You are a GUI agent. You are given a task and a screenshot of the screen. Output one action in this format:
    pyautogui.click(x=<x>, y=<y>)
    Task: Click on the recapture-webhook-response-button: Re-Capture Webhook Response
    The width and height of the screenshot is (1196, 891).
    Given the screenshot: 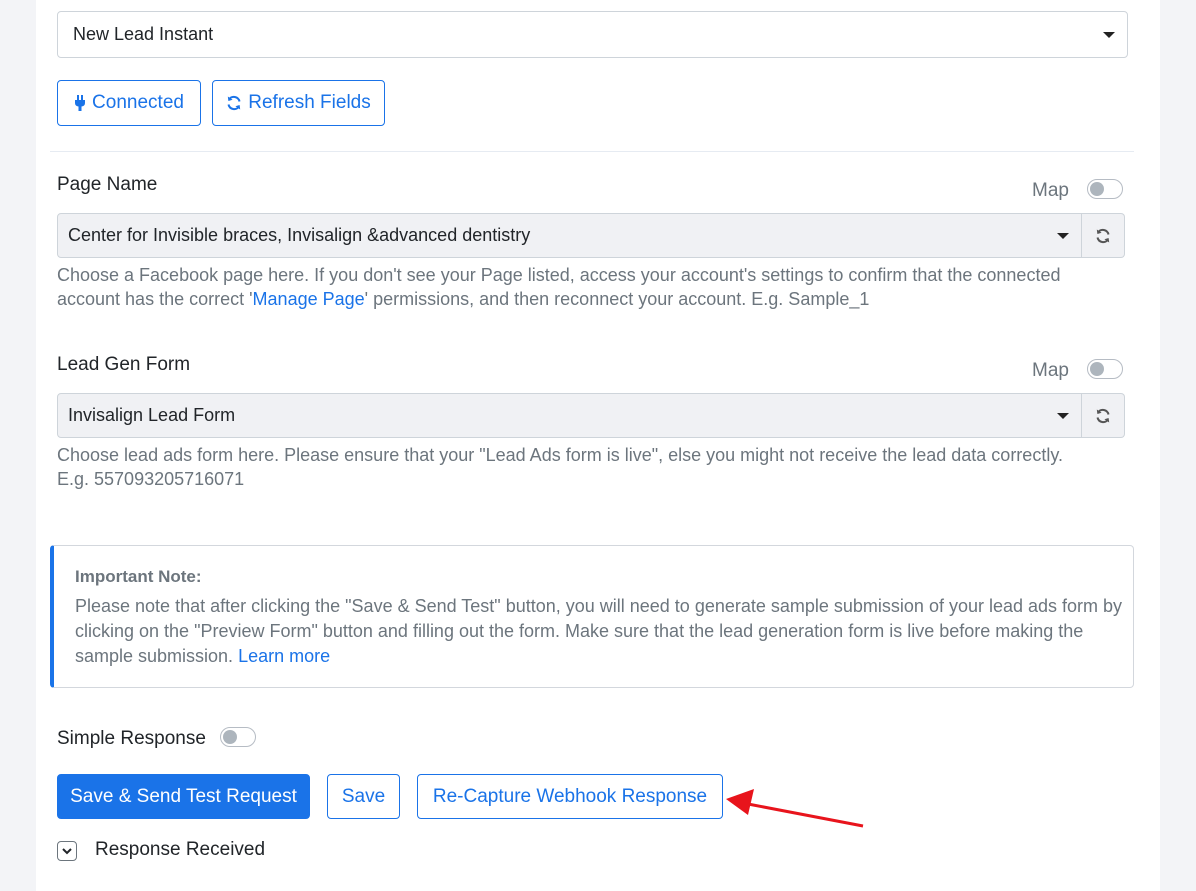 What is the action you would take?
    pyautogui.click(x=570, y=796)
    